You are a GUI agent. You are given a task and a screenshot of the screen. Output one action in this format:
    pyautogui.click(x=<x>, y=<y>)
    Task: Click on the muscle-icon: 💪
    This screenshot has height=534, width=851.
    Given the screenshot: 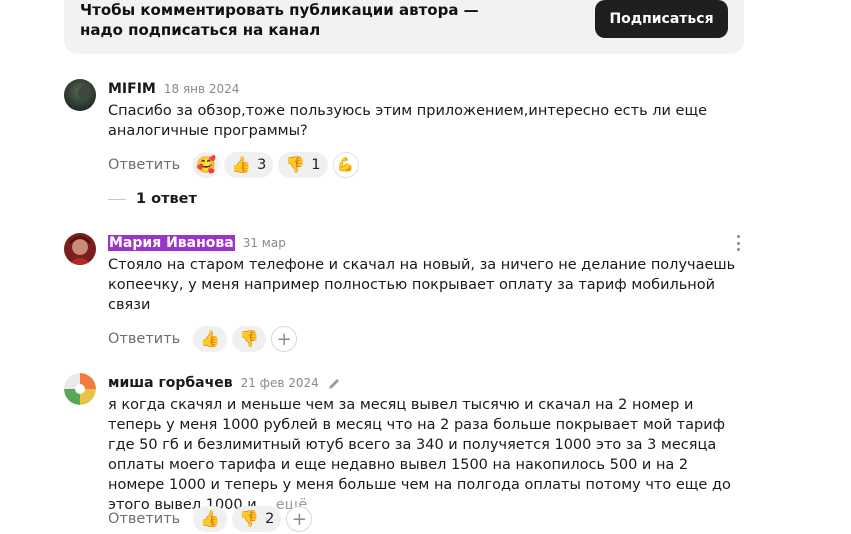 What is the action you would take?
    pyautogui.click(x=345, y=165)
    